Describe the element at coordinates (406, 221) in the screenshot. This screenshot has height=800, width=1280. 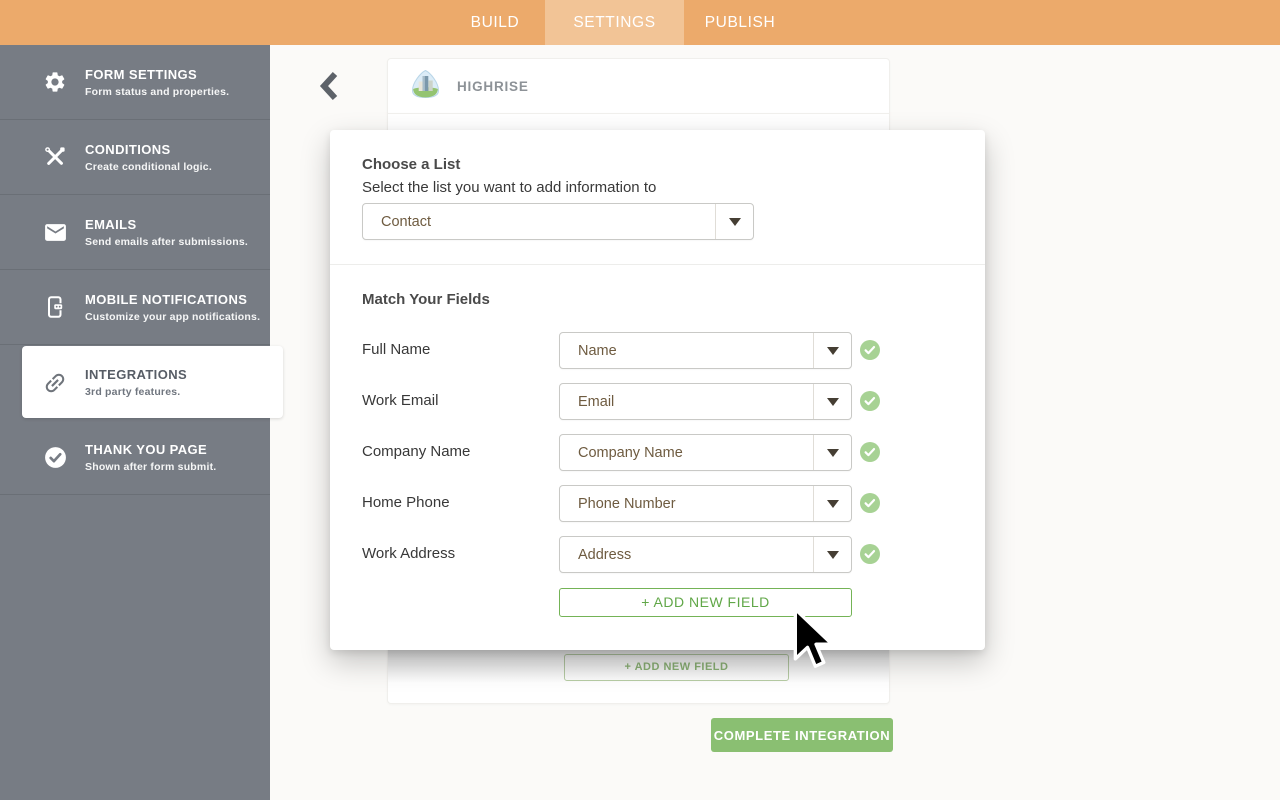
I see `list-select-value: Contact` at that location.